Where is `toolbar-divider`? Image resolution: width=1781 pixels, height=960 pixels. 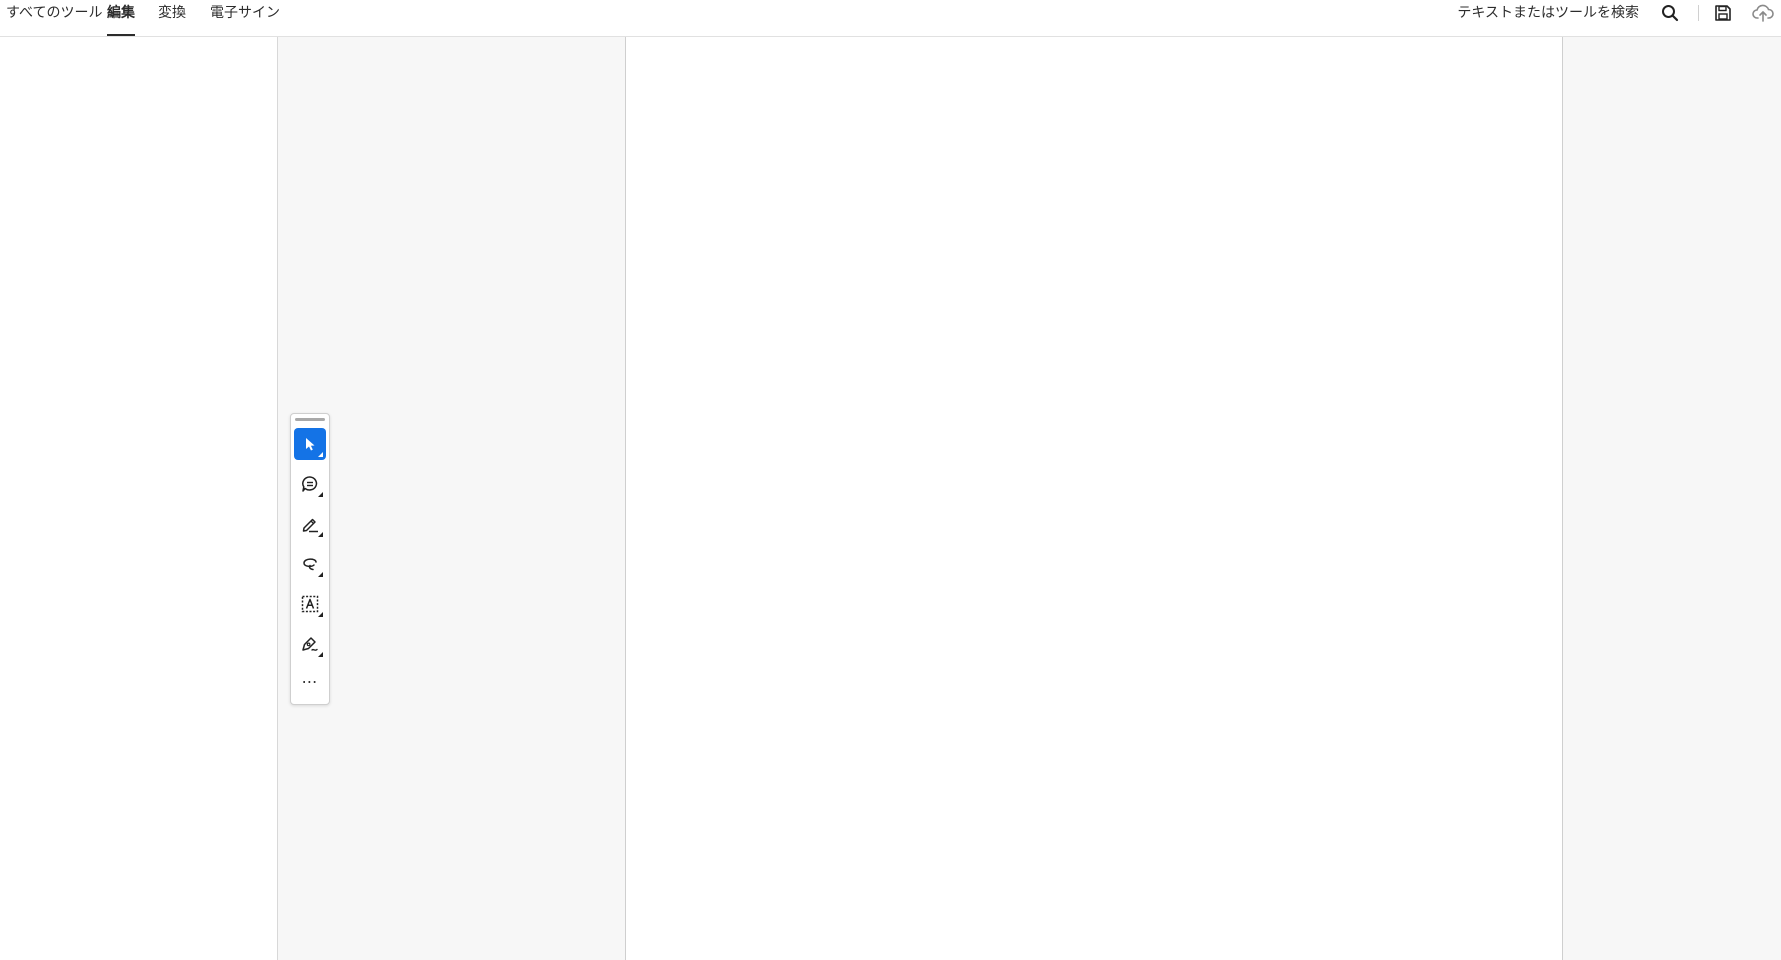
toolbar-divider is located at coordinates (1698, 13).